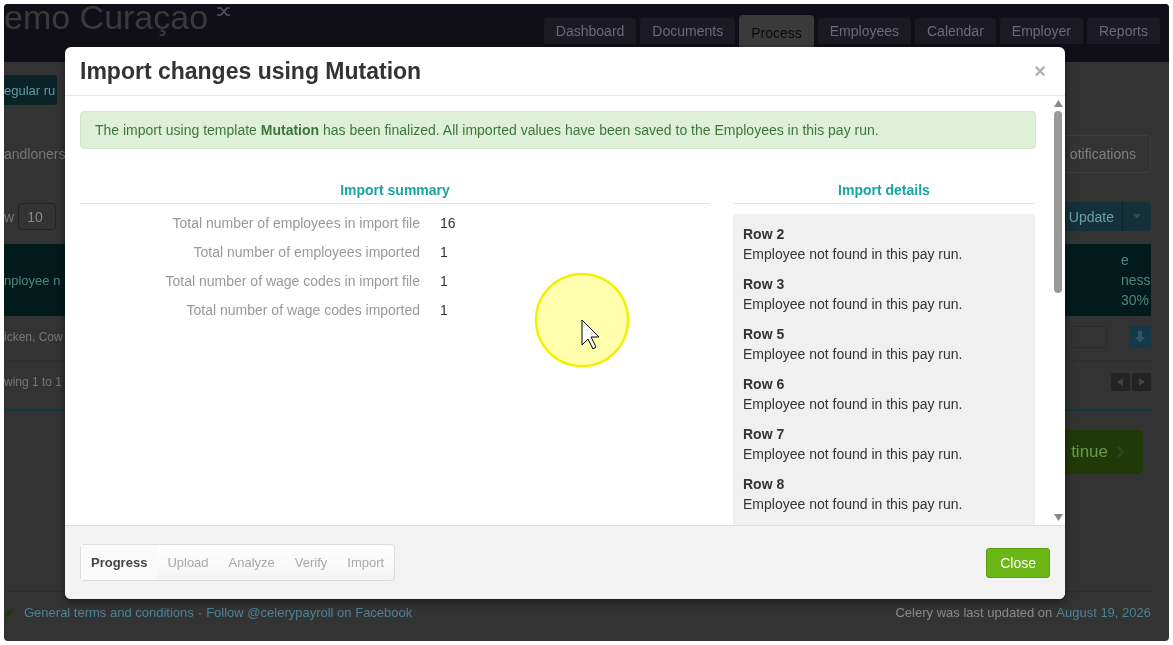  I want to click on down-arrow-icon, so click(1140, 337).